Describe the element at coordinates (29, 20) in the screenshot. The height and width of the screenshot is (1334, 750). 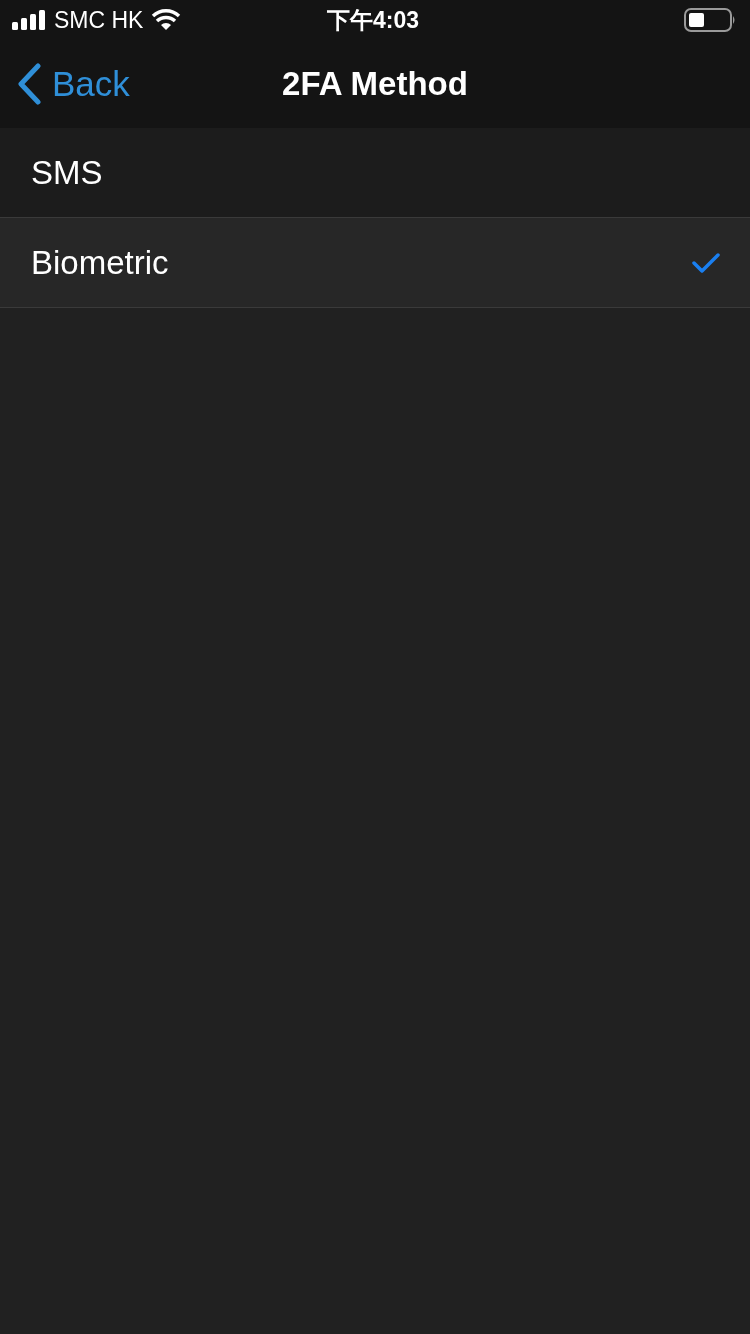
I see `signal-icon` at that location.